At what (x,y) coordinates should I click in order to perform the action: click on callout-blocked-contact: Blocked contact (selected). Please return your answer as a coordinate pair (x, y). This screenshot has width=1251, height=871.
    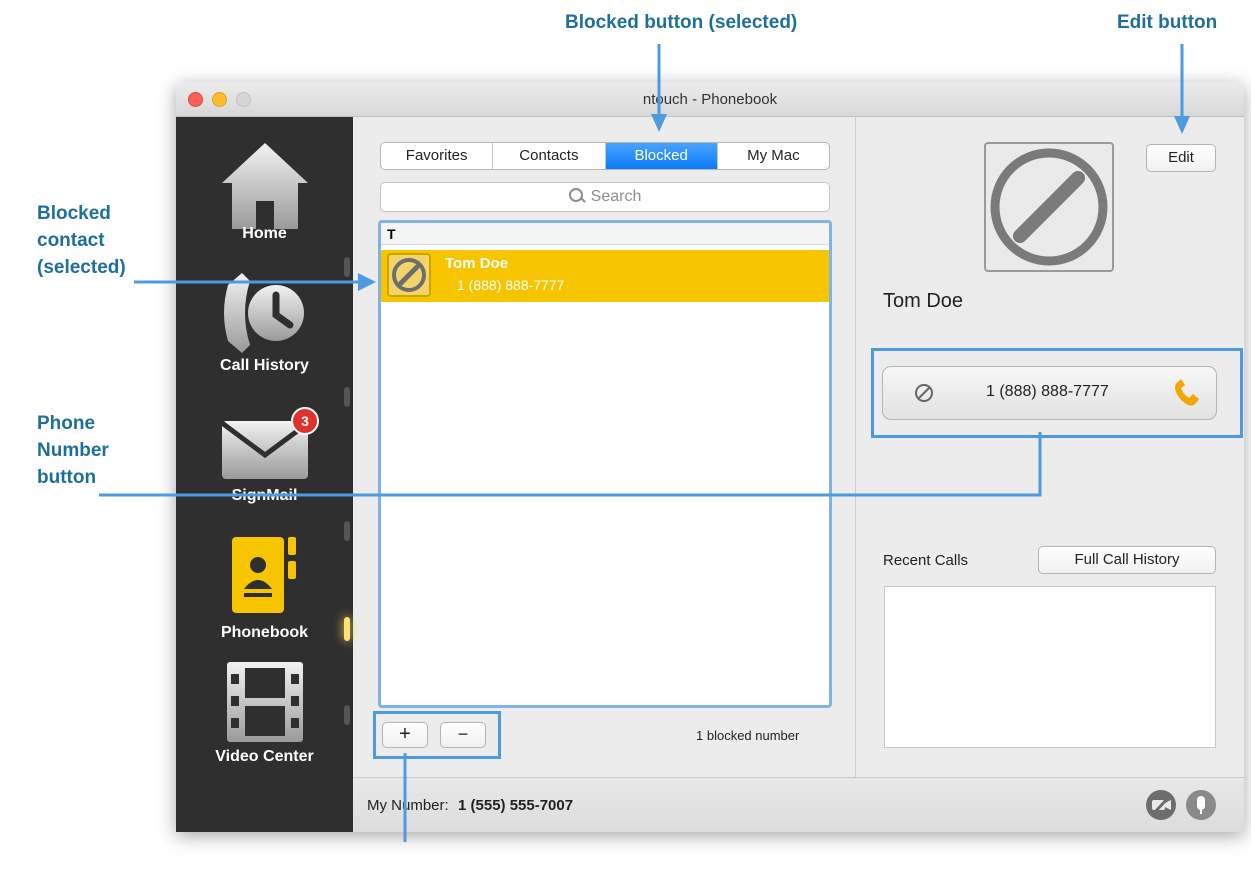
    Looking at the image, I should click on (81, 241).